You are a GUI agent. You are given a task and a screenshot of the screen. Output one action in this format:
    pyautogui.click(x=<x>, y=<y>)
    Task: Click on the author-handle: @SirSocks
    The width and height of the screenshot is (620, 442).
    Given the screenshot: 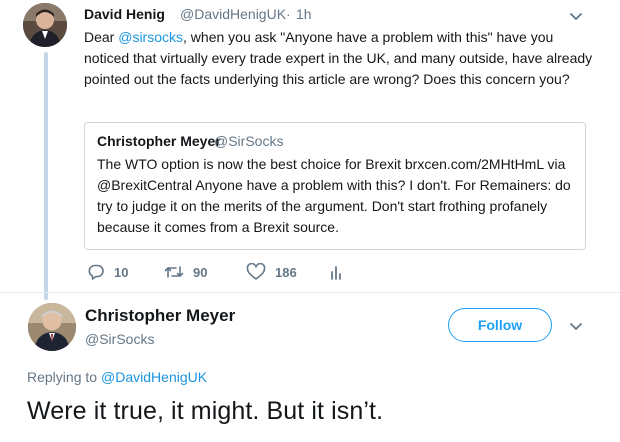 What is the action you would take?
    pyautogui.click(x=119, y=339)
    